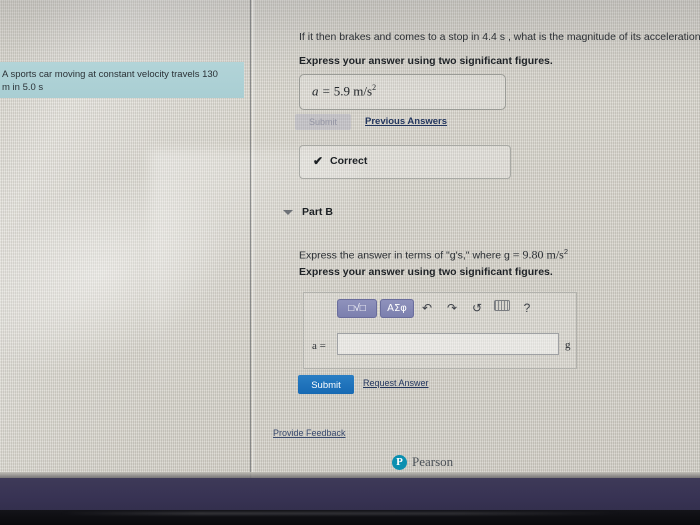 This screenshot has width=700, height=525. What do you see at coordinates (350, 494) in the screenshot?
I see `windows-taskbar` at bounding box center [350, 494].